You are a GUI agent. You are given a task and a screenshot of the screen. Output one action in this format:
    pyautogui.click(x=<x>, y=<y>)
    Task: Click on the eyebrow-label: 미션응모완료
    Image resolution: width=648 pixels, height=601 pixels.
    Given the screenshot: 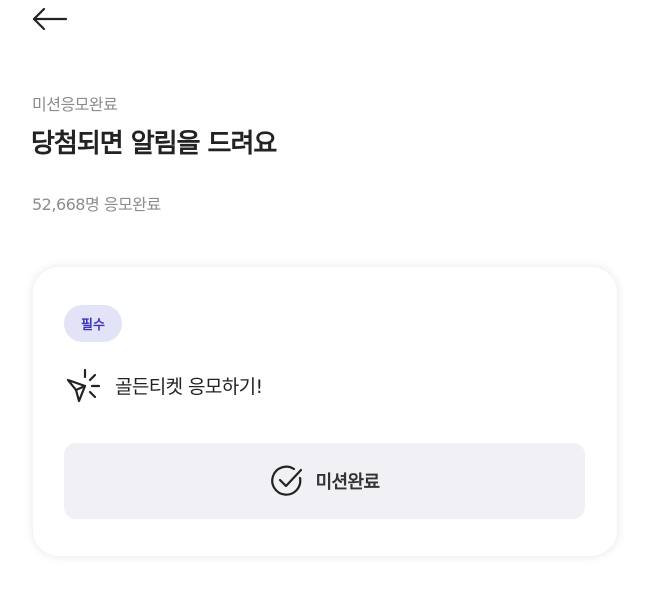 What is the action you would take?
    pyautogui.click(x=75, y=104)
    